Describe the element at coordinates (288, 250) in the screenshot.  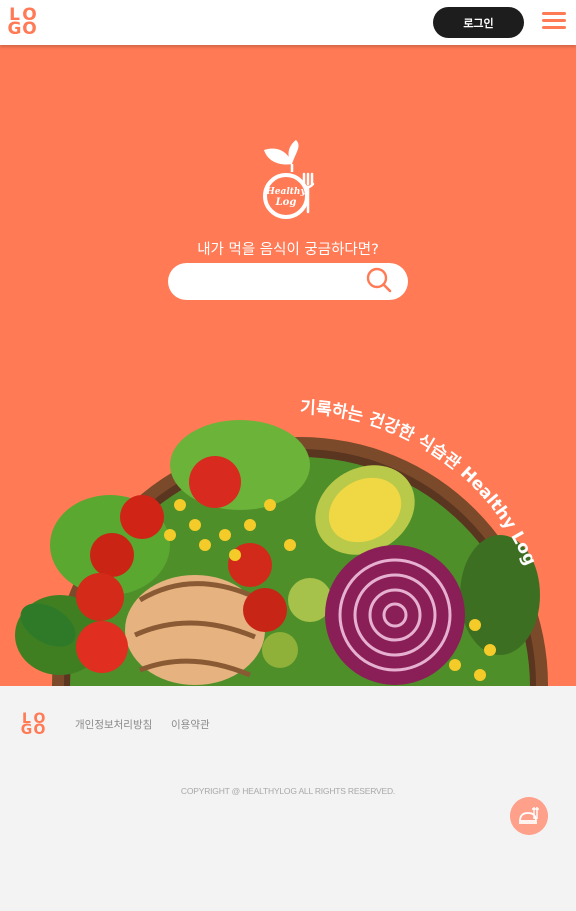
I see `hero-tagline: 내가 먹을 음식이 궁금하다면?` at that location.